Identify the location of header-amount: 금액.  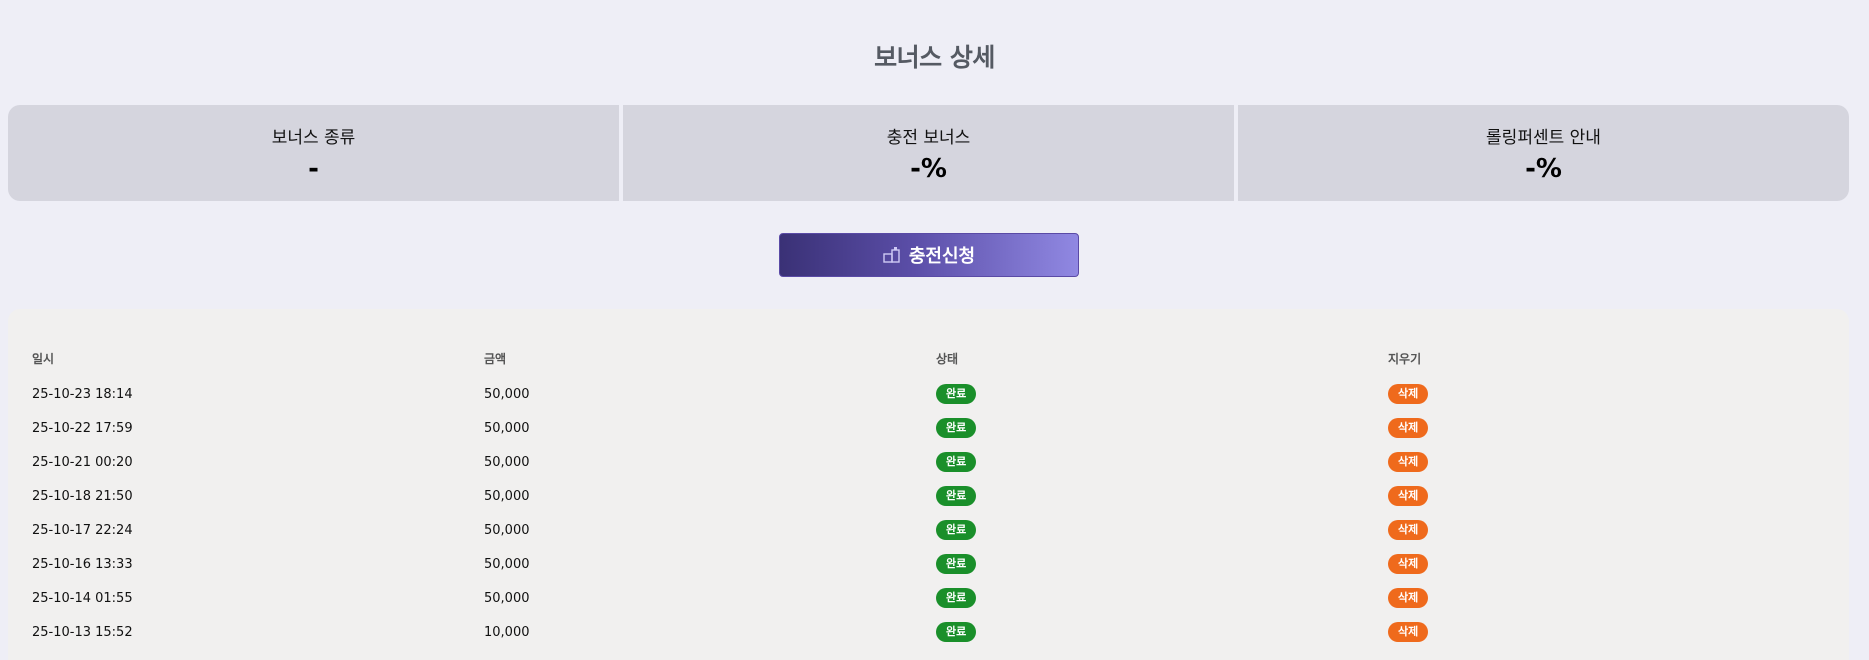
(495, 359).